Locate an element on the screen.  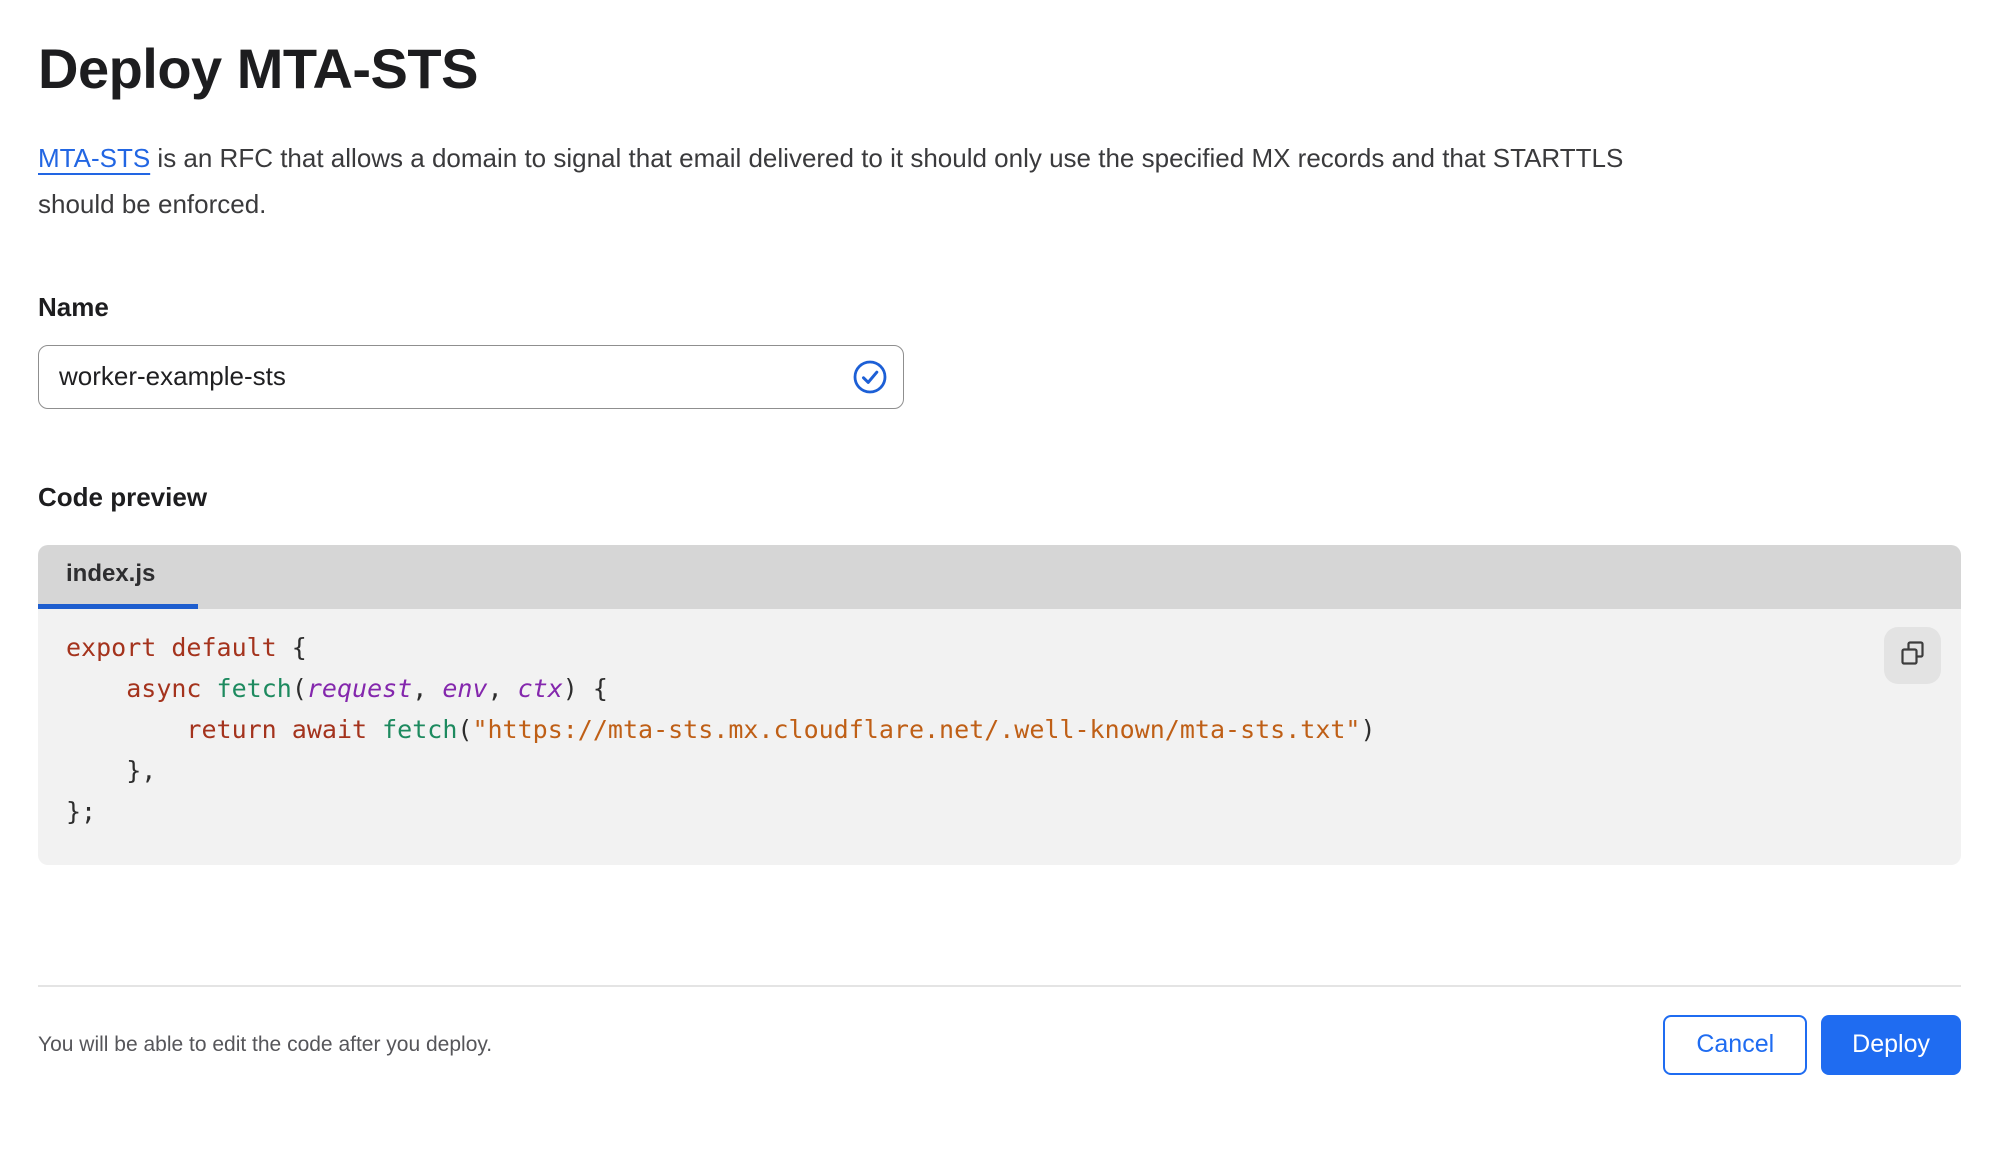
tab-index-js: index.js is located at coordinates (118, 577).